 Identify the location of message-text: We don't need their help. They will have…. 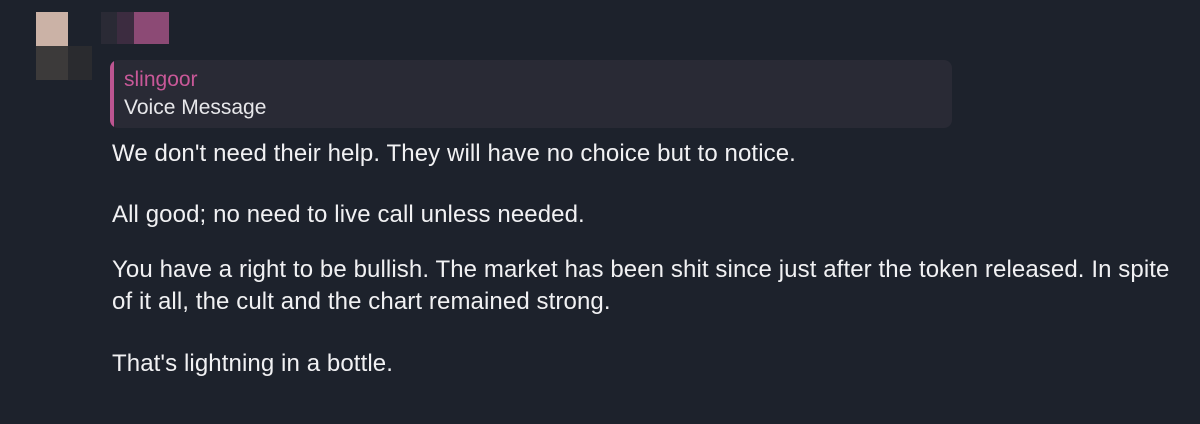
(454, 153).